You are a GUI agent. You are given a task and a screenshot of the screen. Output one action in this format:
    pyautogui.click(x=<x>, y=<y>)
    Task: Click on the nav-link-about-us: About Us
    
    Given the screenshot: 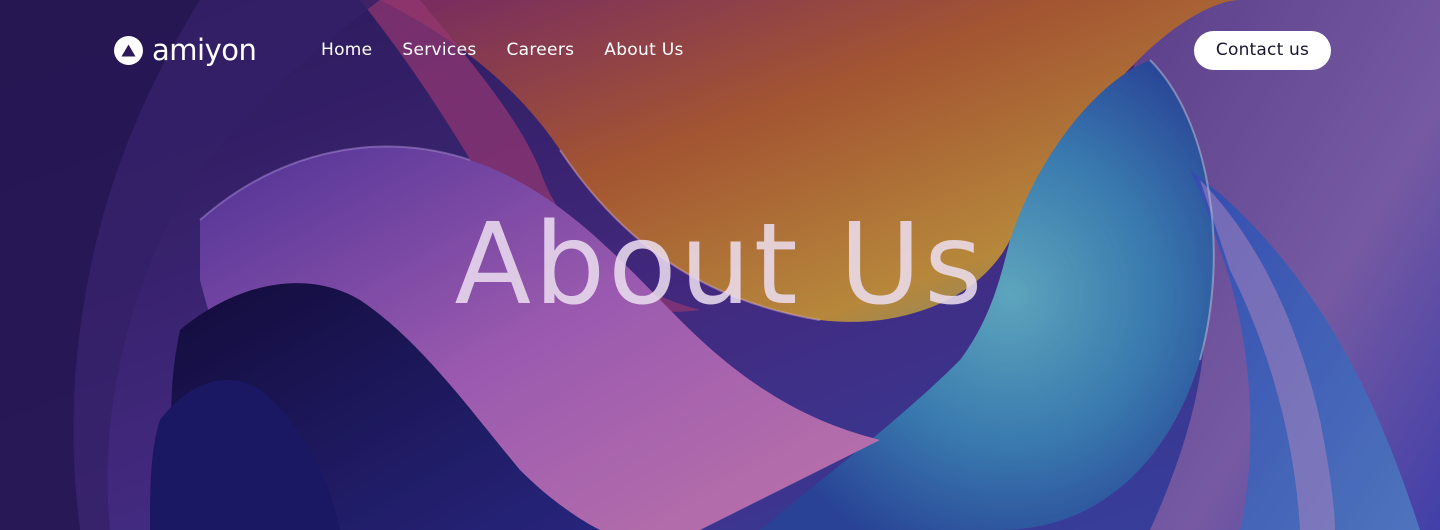 What is the action you would take?
    pyautogui.click(x=643, y=50)
    